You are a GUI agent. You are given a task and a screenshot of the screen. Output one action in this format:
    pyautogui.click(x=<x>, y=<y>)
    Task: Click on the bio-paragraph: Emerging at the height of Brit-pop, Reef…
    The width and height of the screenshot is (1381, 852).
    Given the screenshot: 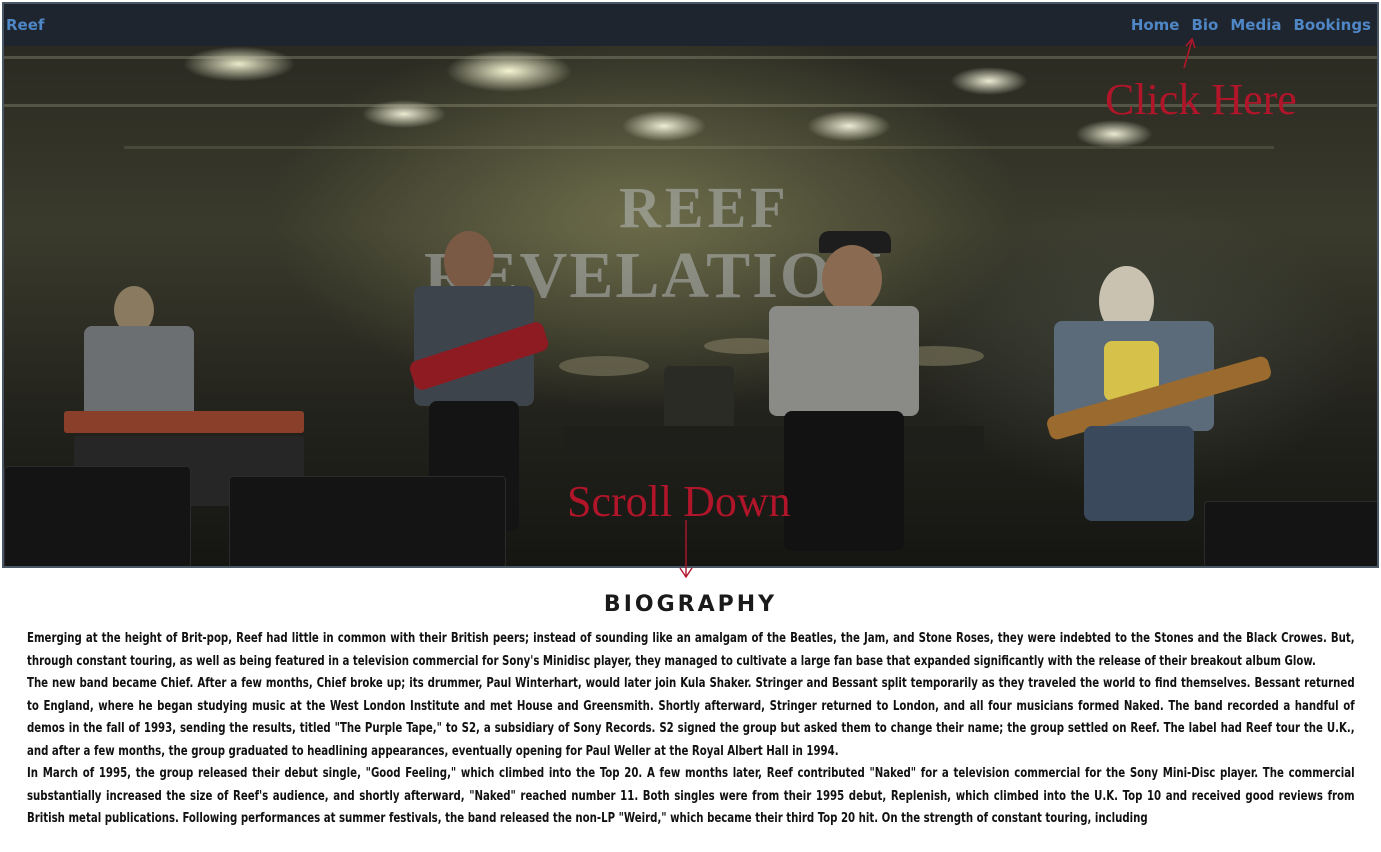 What is the action you would take?
    pyautogui.click(x=691, y=650)
    